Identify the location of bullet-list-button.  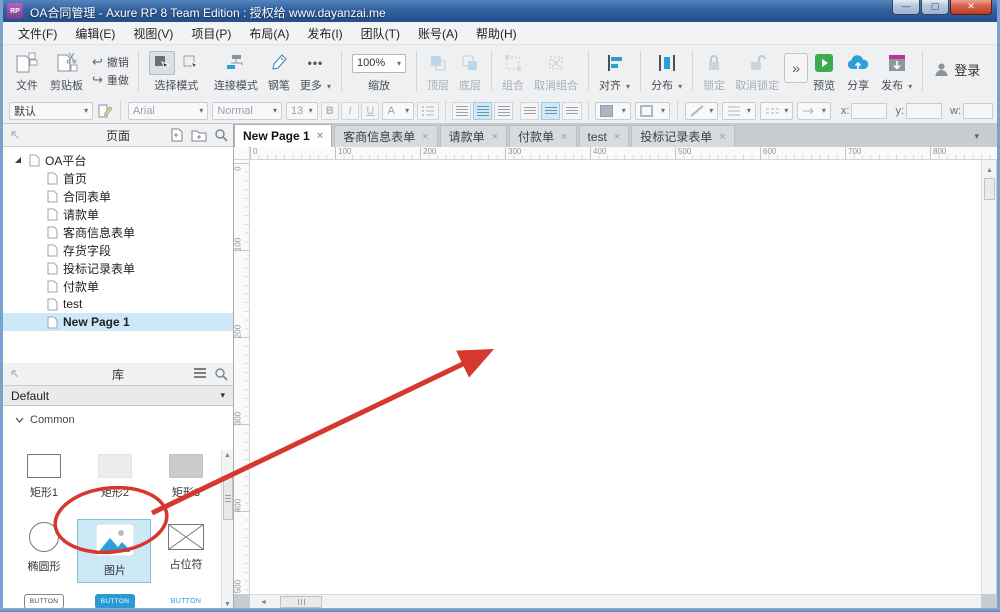
(428, 110).